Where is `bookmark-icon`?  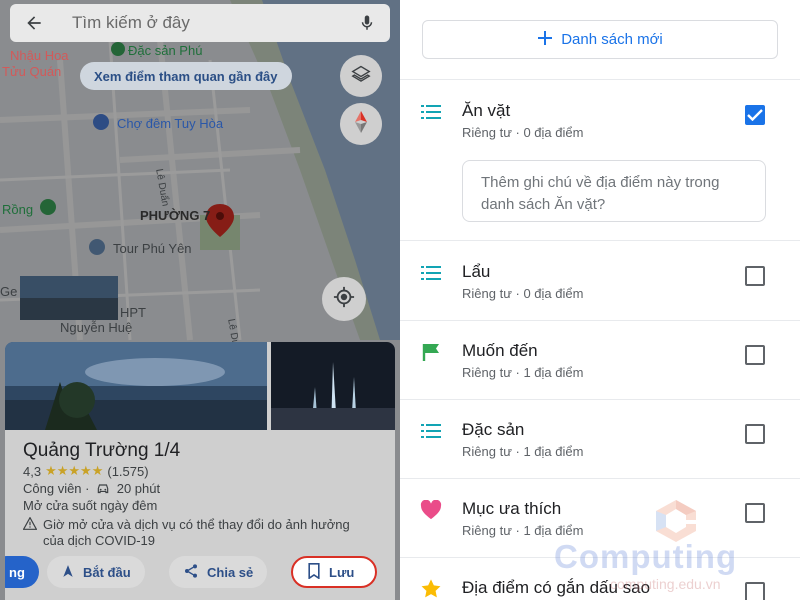
bookmark-icon is located at coordinates (314, 572).